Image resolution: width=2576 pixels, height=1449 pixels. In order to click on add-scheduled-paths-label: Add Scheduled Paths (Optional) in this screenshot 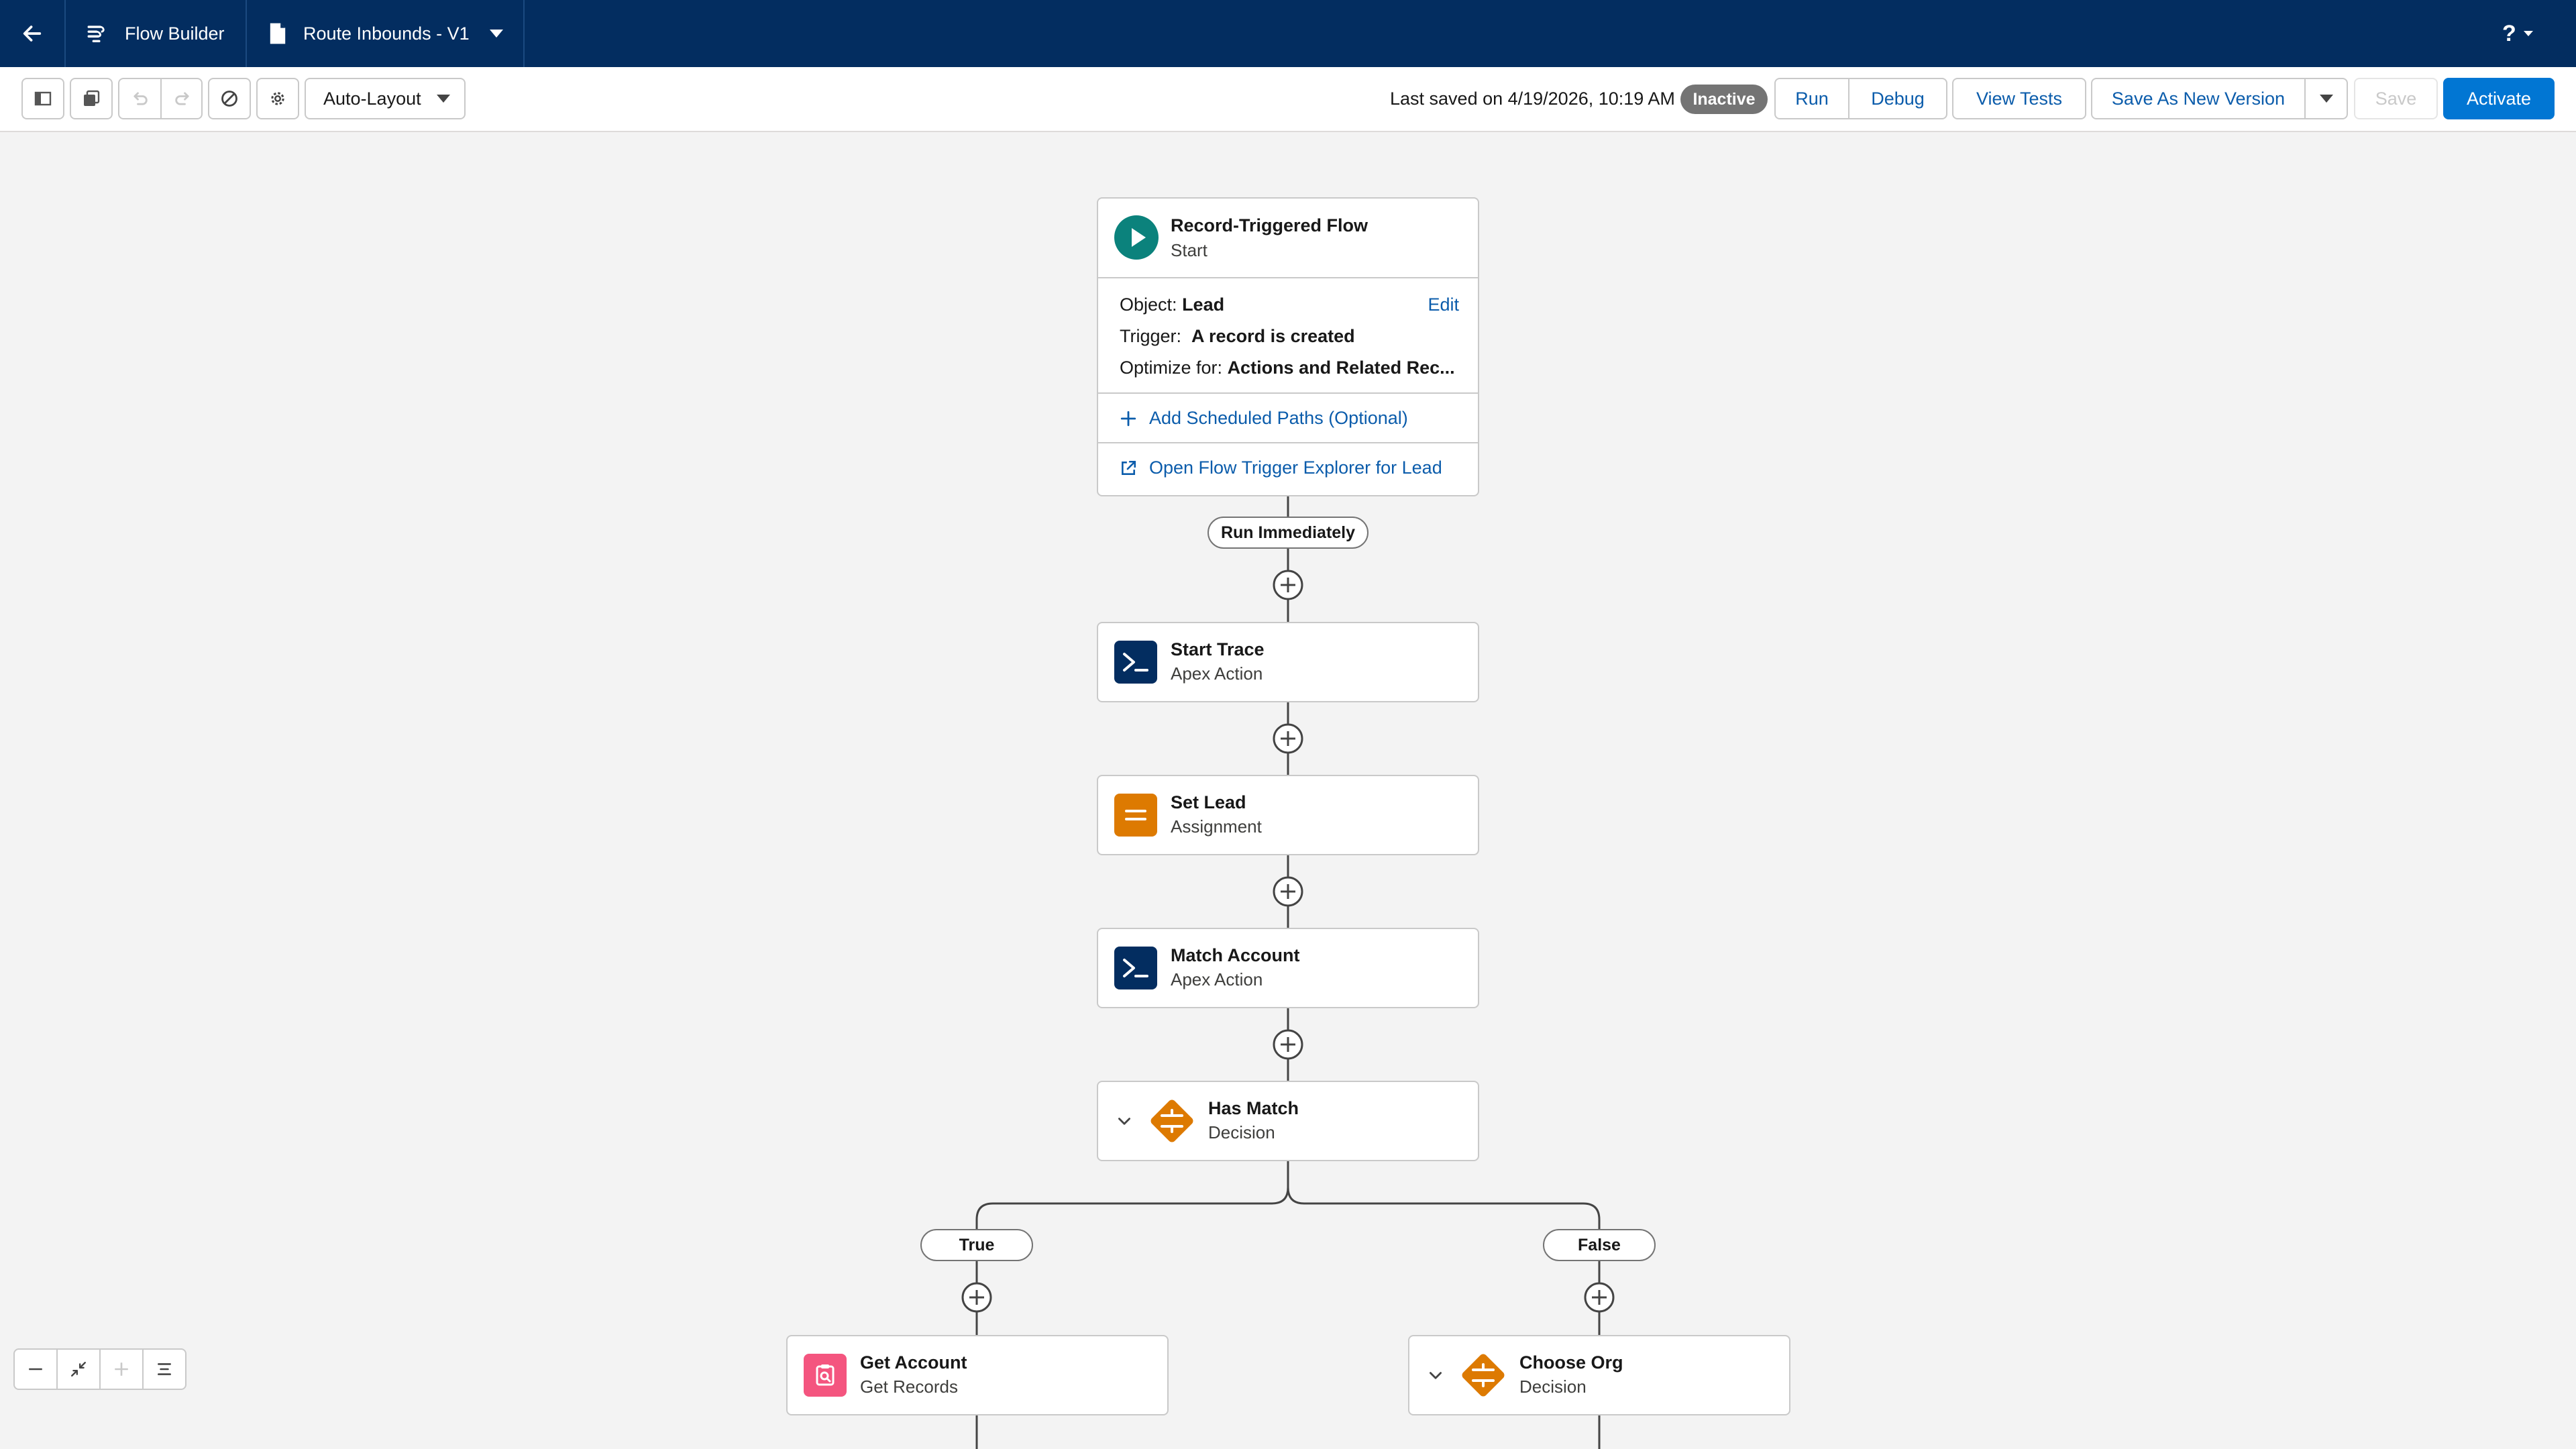, I will do `click(1278, 418)`.